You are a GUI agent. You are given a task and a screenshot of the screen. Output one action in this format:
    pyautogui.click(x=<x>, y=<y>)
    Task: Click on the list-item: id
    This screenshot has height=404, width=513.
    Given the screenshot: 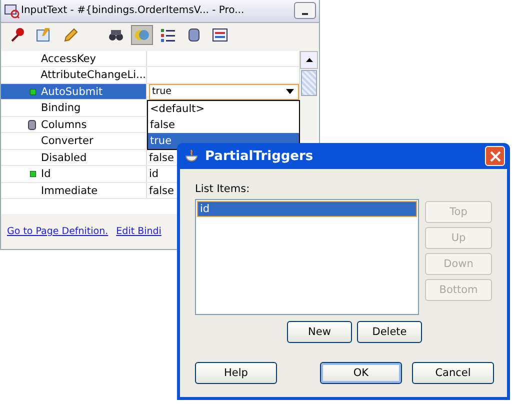 What is the action you would take?
    pyautogui.click(x=307, y=209)
    